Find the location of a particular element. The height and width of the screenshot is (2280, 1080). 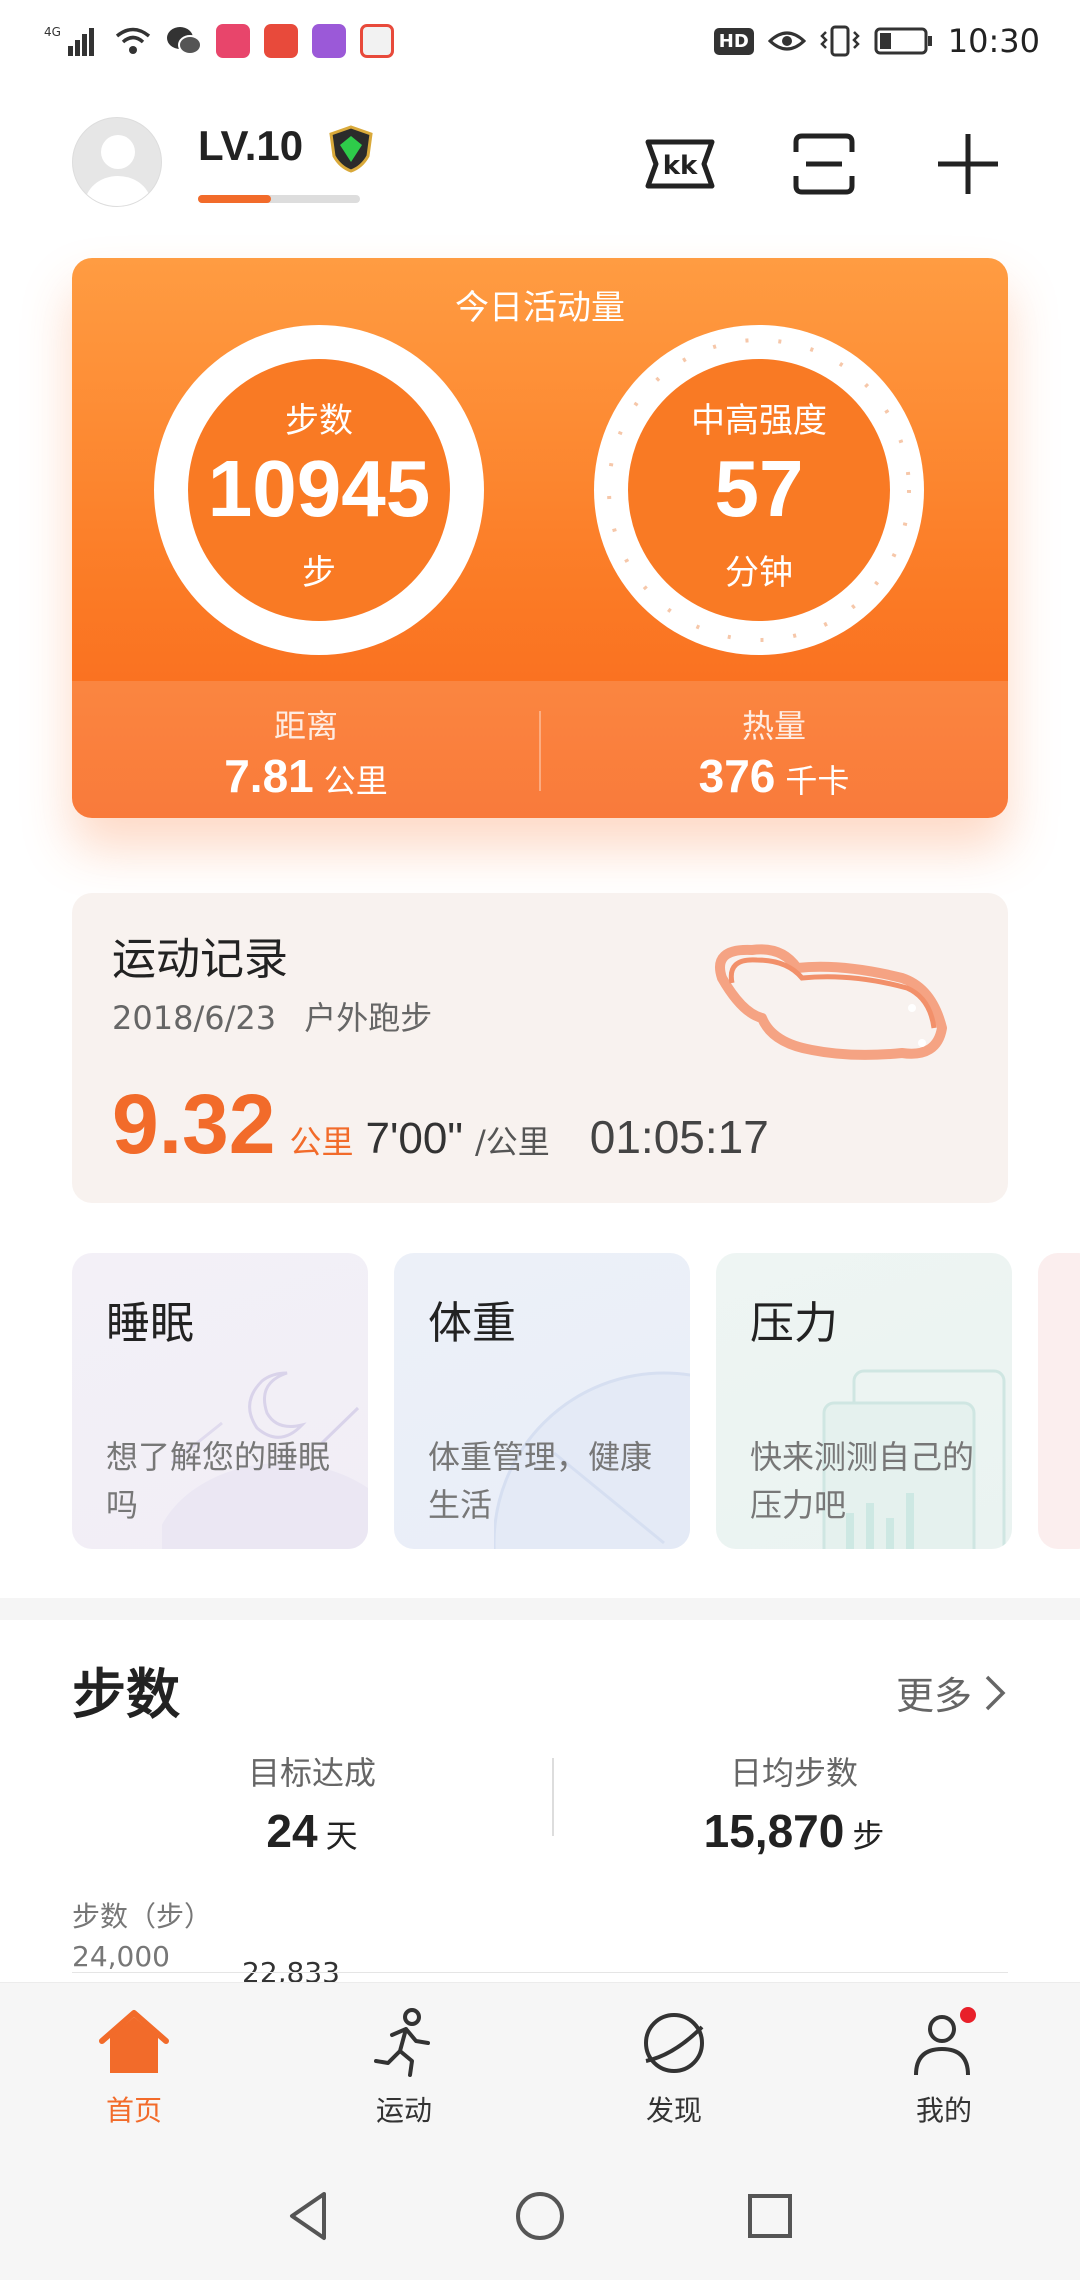

nav-me: 我的 is located at coordinates (944, 2067).